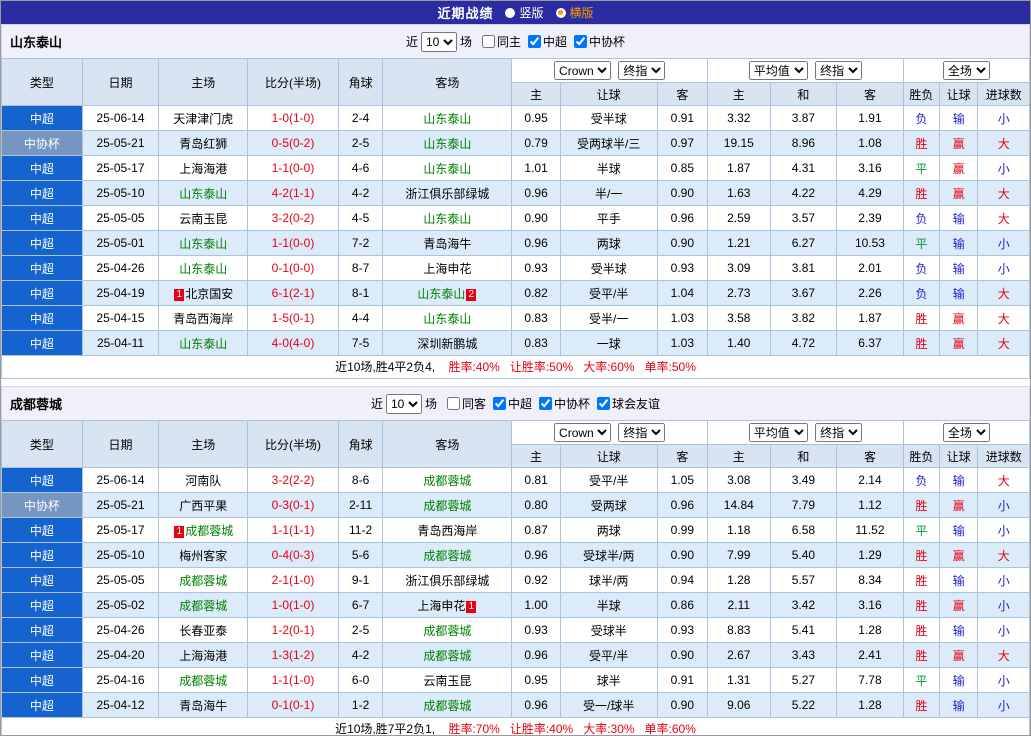 This screenshot has width=1031, height=736. Describe the element at coordinates (293, 218) in the screenshot. I see `match-score: 3-2(0-2)` at that location.